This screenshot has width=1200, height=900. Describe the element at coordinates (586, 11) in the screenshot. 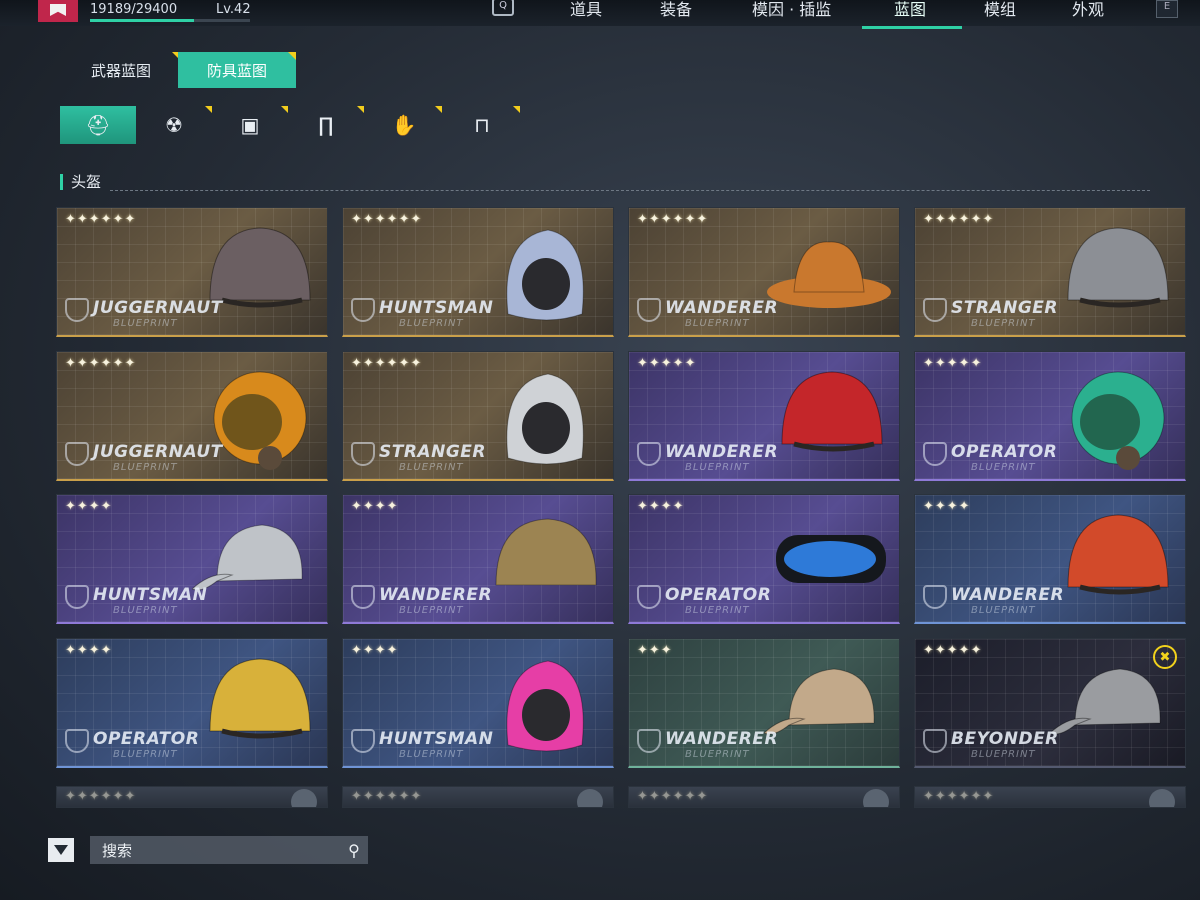

I see `nav-tab-items: 道具` at that location.